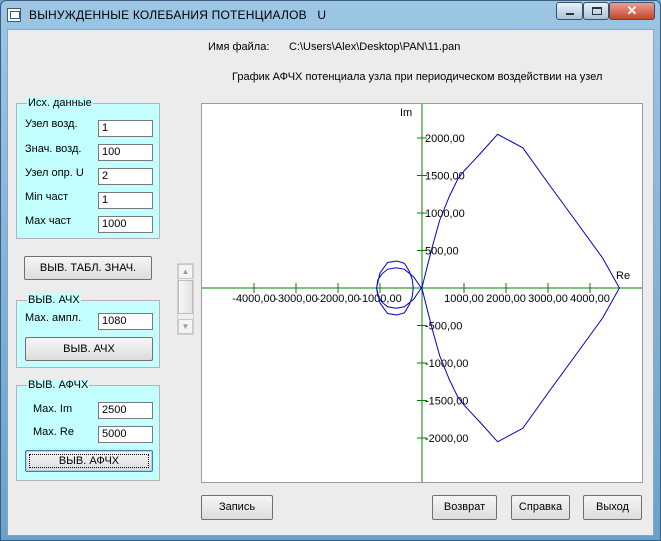  Describe the element at coordinates (239, 47) in the screenshot. I see `file-name-label: Имя файла:` at that location.